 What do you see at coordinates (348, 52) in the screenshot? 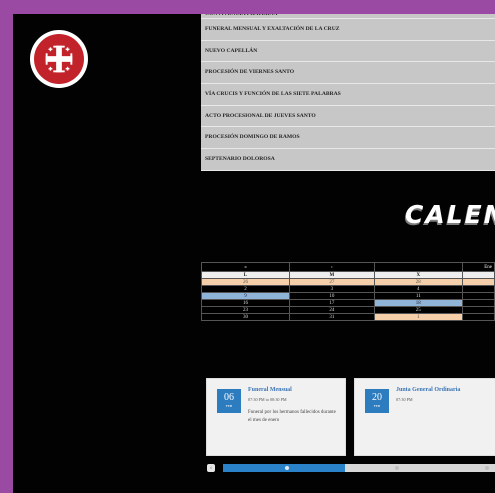
I see `menu-item: NUEVO CAPELLÁN` at bounding box center [348, 52].